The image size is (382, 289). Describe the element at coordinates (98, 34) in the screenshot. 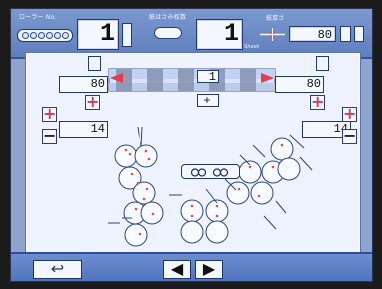

I see `roller-number-display: 1` at that location.